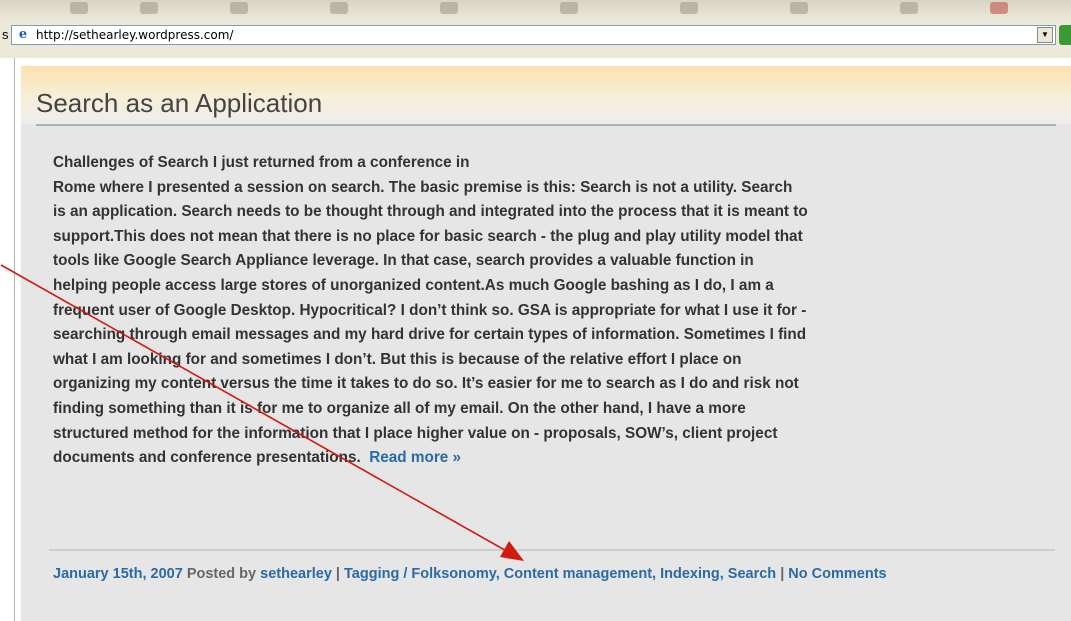  Describe the element at coordinates (690, 574) in the screenshot. I see `category-link-indexing: Indexing` at that location.